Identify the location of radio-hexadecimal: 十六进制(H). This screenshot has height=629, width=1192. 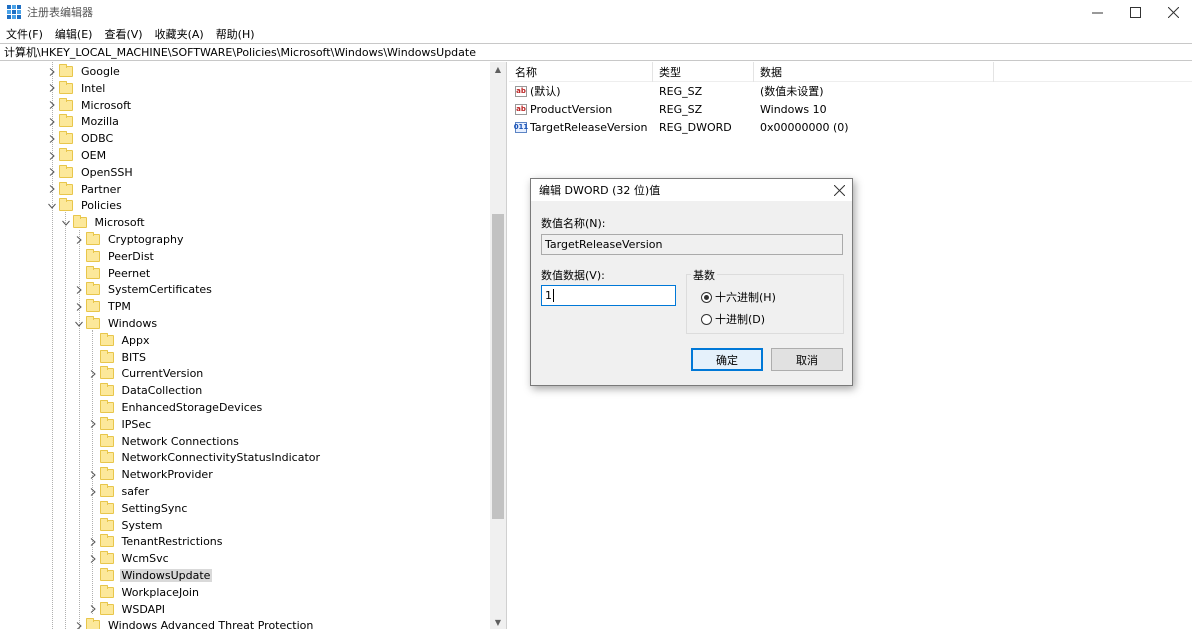
(738, 297).